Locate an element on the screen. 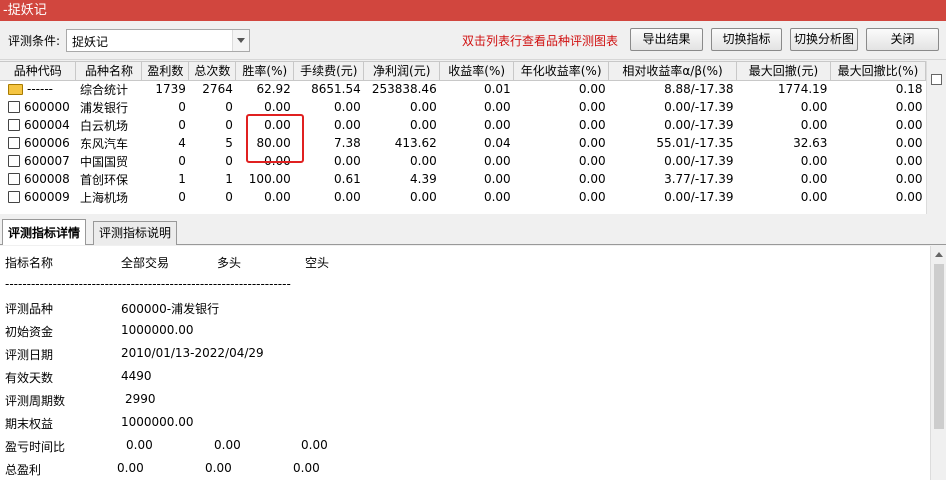  cell-fee: 0.61 is located at coordinates (347, 179).